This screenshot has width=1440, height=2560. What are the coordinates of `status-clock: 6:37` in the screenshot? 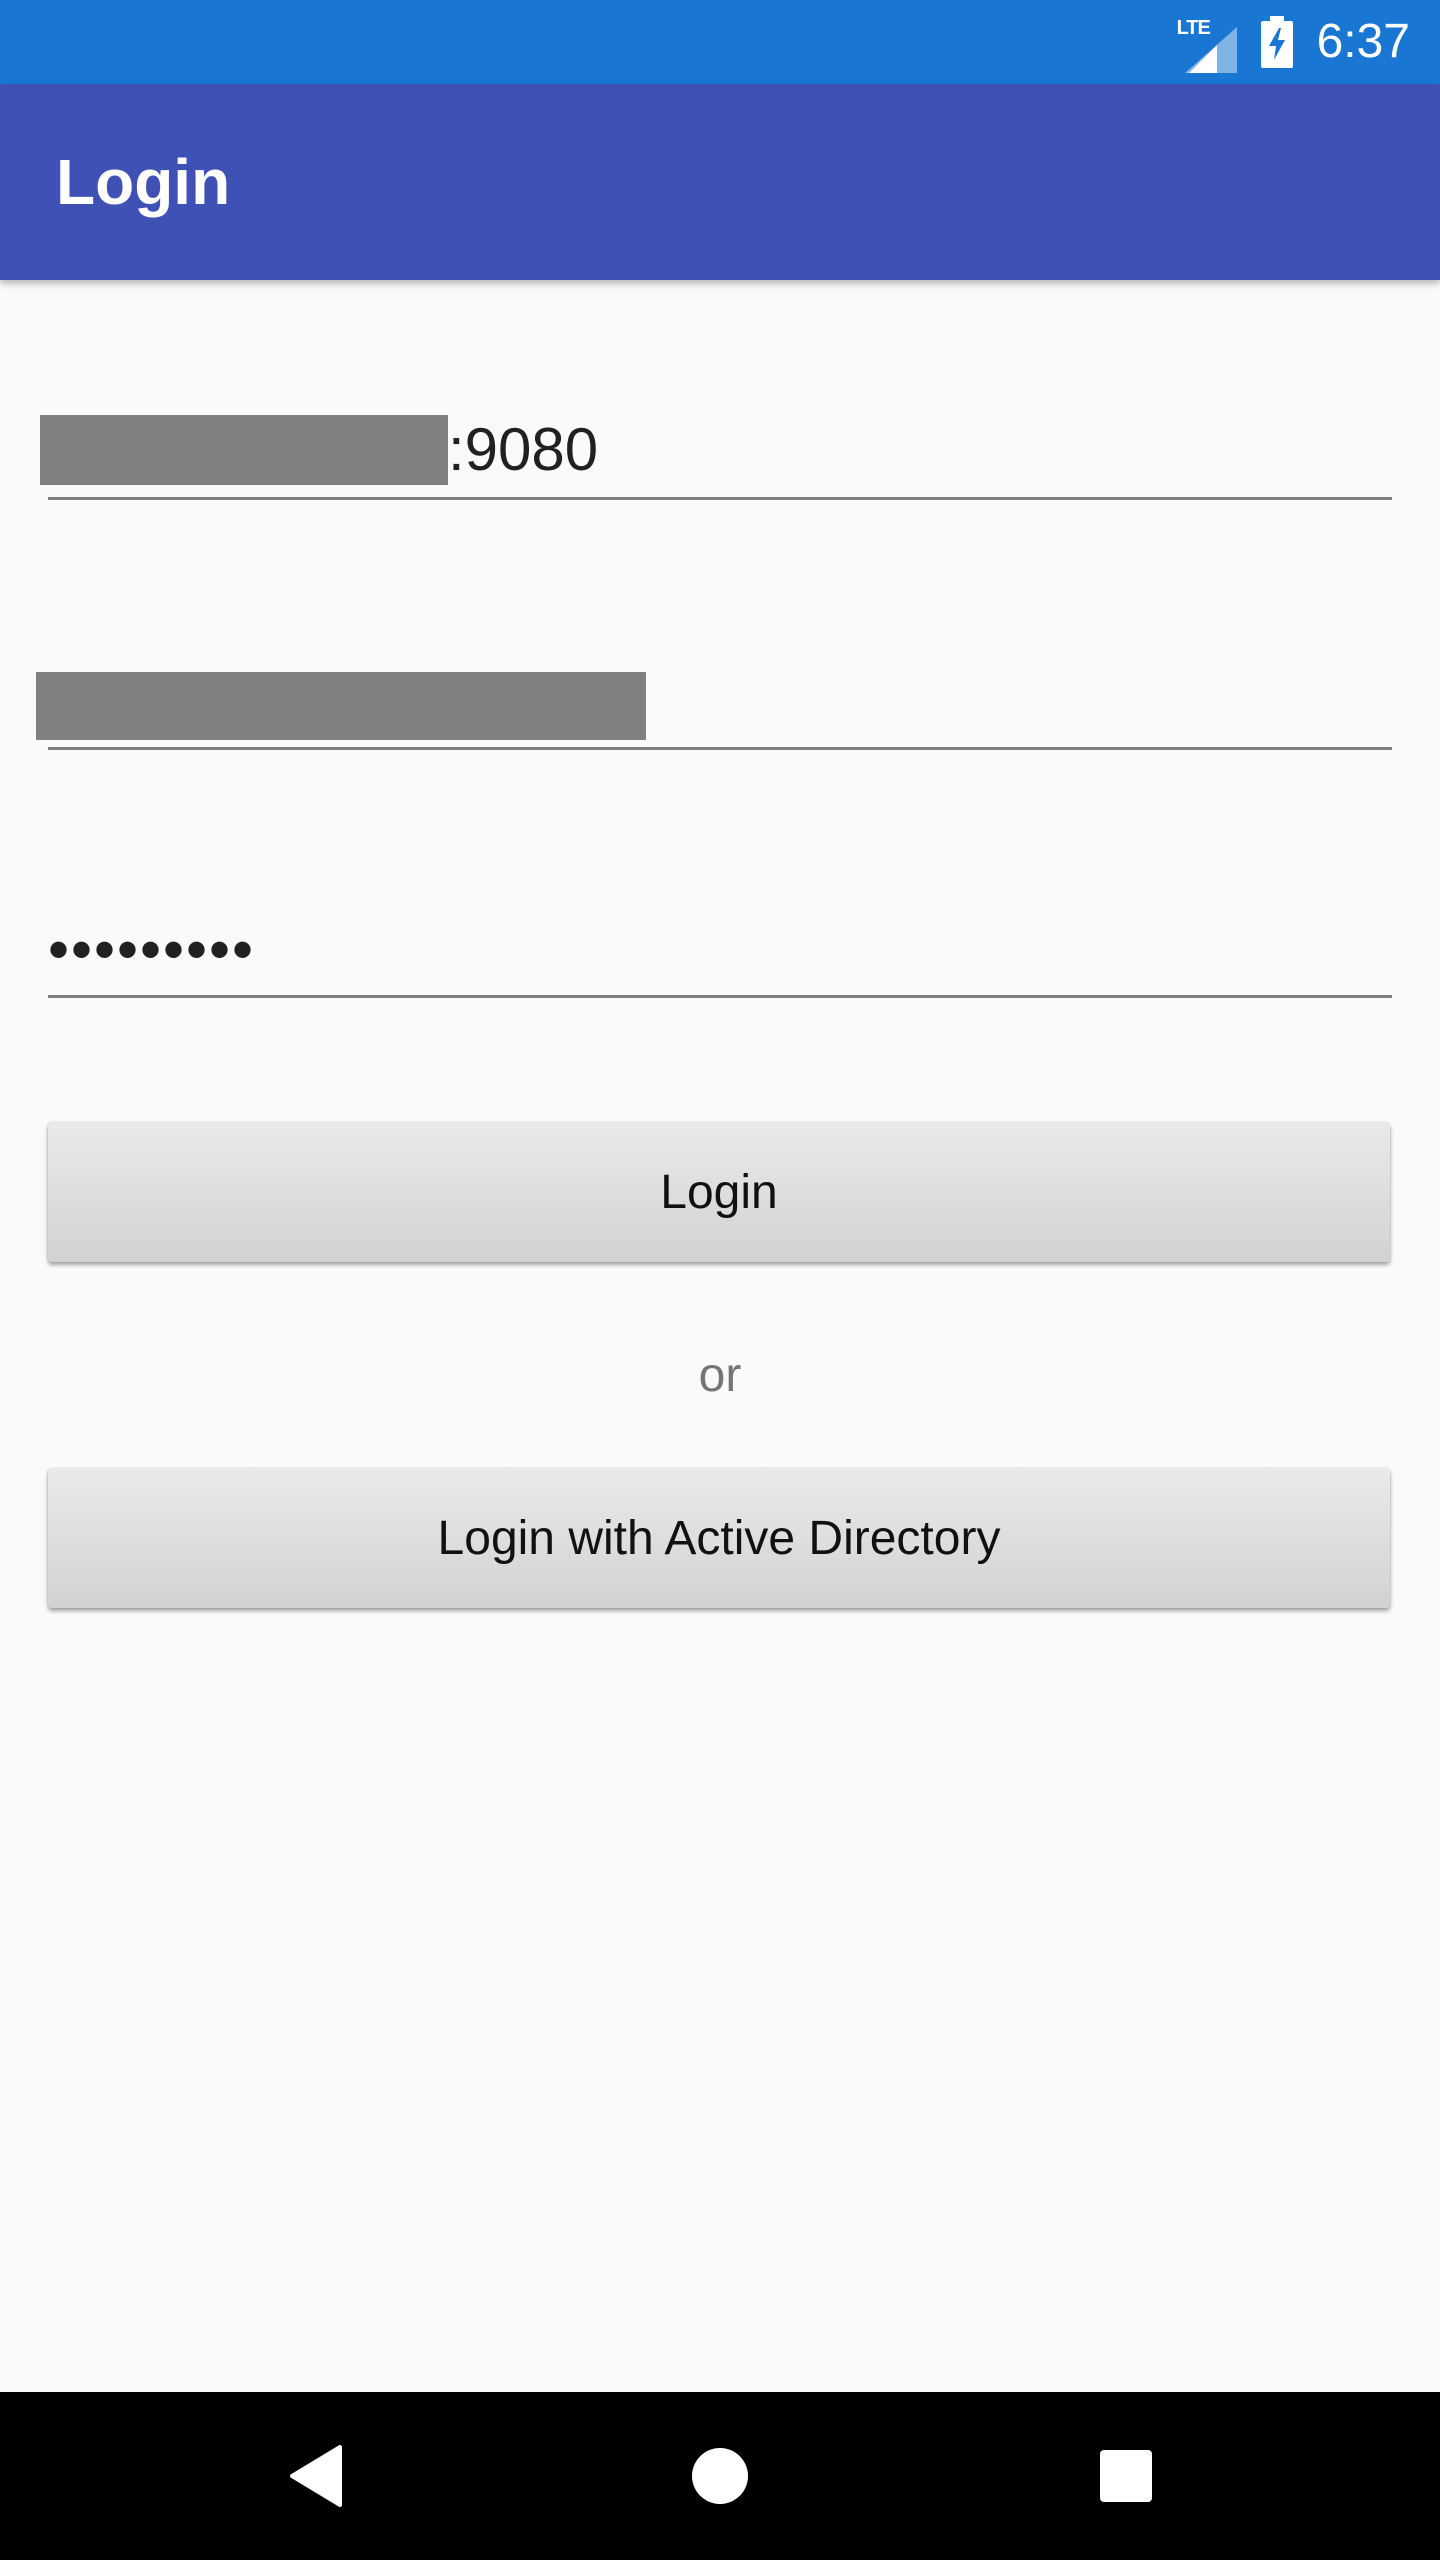 It's located at (1363, 41).